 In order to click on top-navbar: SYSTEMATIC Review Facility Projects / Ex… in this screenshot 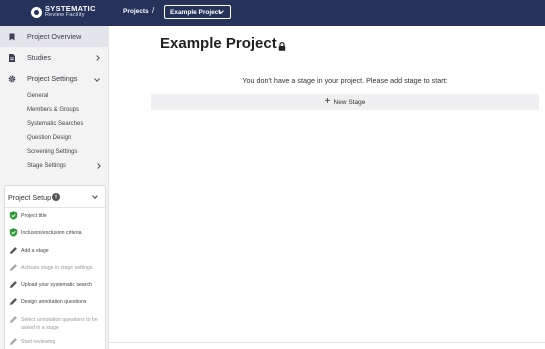, I will do `click(272, 13)`.